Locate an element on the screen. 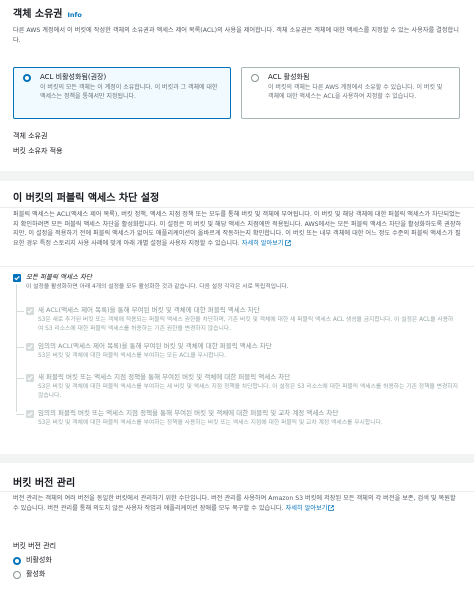 This screenshot has width=474, height=595. tree-line is located at coordinates (16, 348).